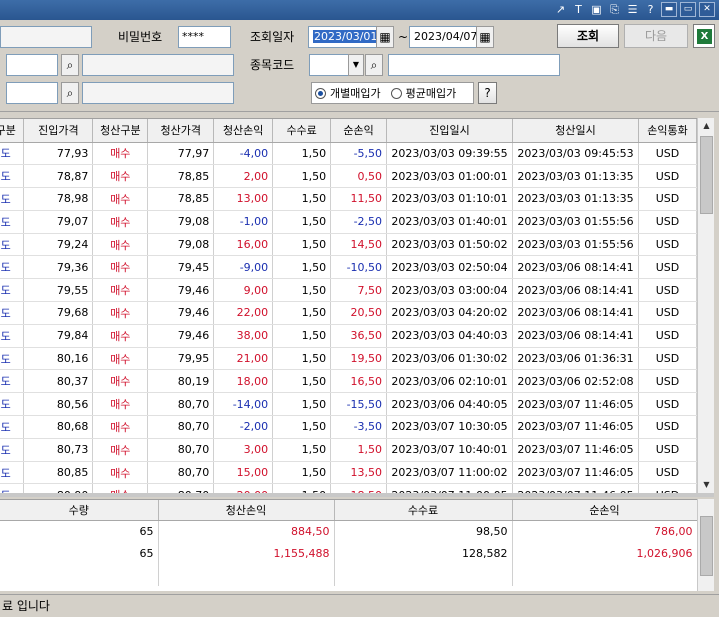 This screenshot has width=719, height=617. Describe the element at coordinates (487, 93) in the screenshot. I see `help-button: ?` at that location.